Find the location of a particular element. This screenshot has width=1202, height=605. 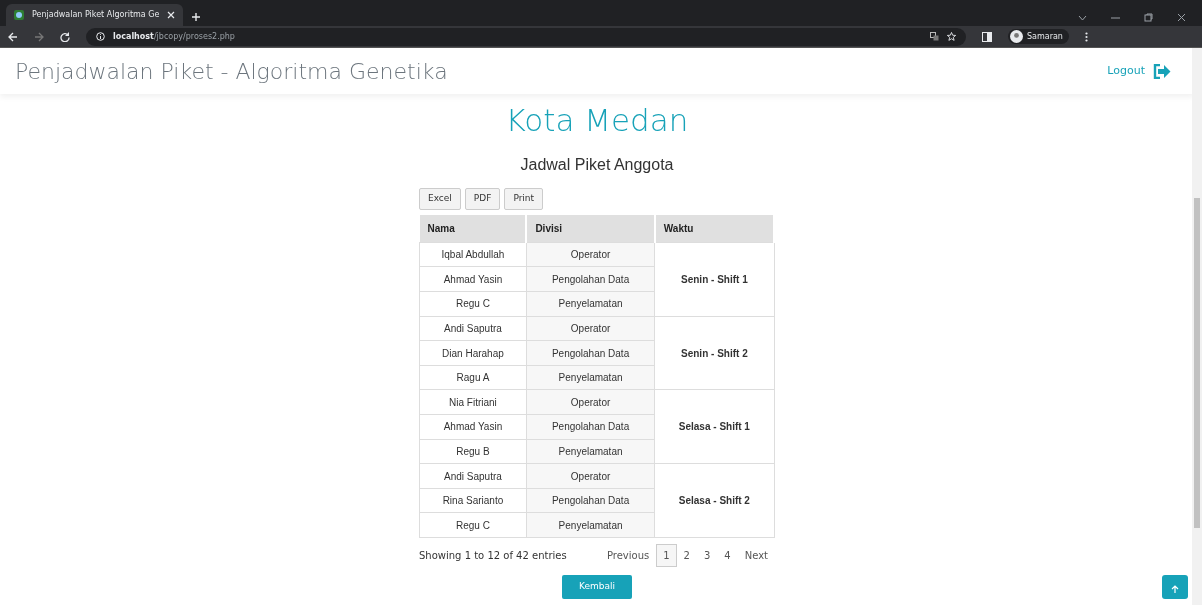

entries-info: Showing 1 to 12 of 42 entries is located at coordinates (493, 556).